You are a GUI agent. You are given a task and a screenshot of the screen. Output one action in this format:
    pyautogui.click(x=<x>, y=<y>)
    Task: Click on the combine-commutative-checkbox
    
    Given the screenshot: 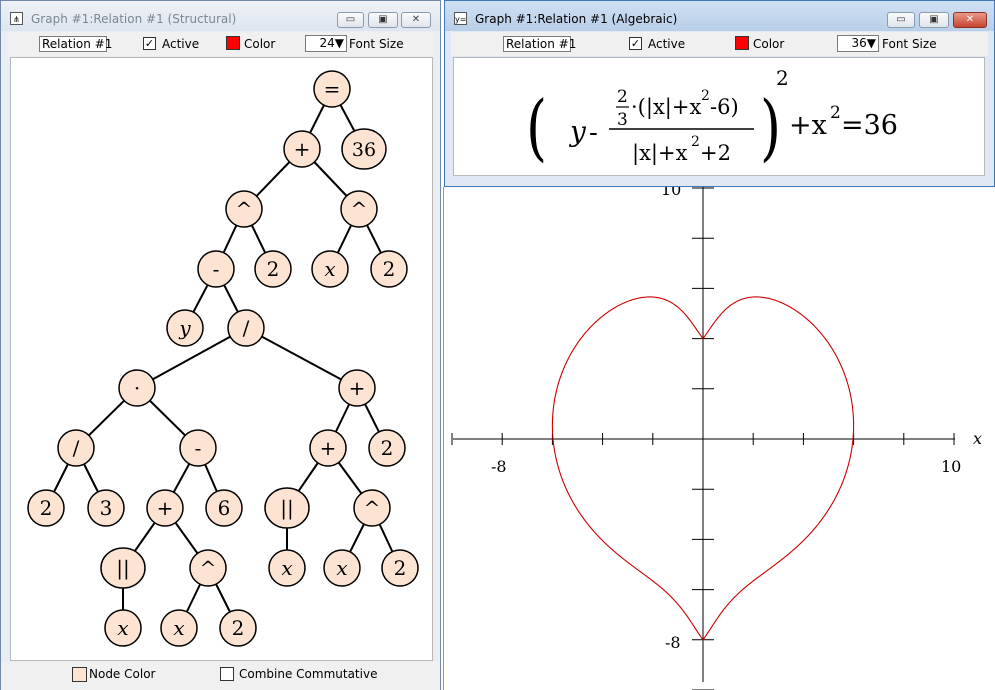 What is the action you would take?
    pyautogui.click(x=227, y=674)
    